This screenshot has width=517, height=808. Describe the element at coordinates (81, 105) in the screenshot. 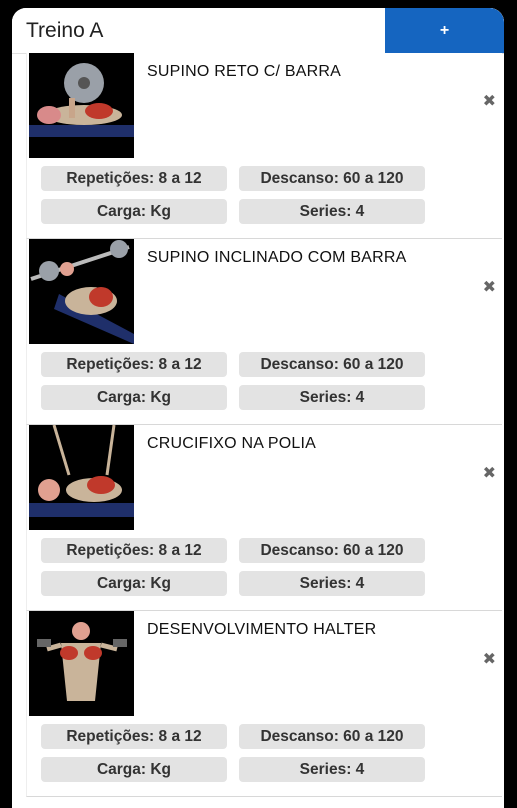

I see `exercise-image-bench-press` at that location.